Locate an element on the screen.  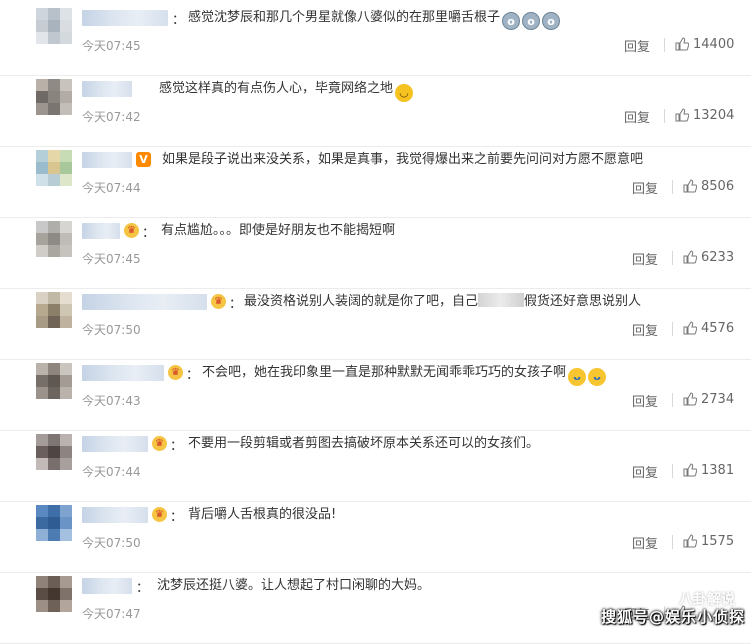
blurred-text is located at coordinates (501, 300).